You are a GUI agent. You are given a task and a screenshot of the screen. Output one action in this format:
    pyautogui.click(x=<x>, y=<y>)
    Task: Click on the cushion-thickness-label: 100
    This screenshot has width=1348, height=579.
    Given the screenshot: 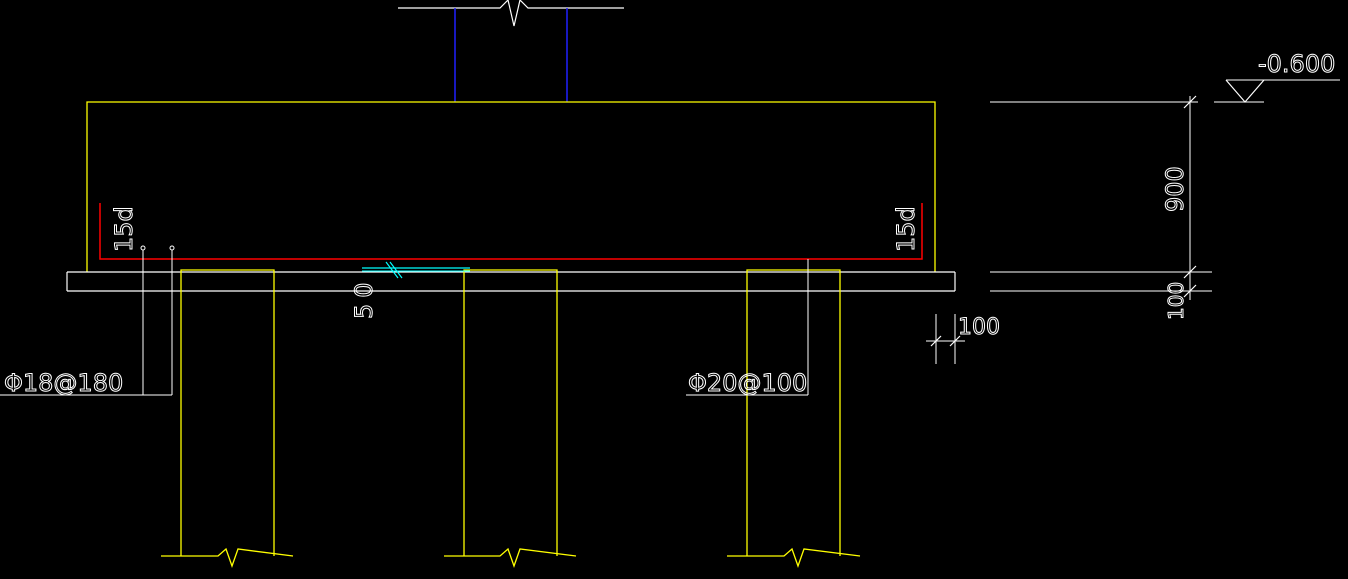 What is the action you would take?
    pyautogui.click(x=1176, y=301)
    